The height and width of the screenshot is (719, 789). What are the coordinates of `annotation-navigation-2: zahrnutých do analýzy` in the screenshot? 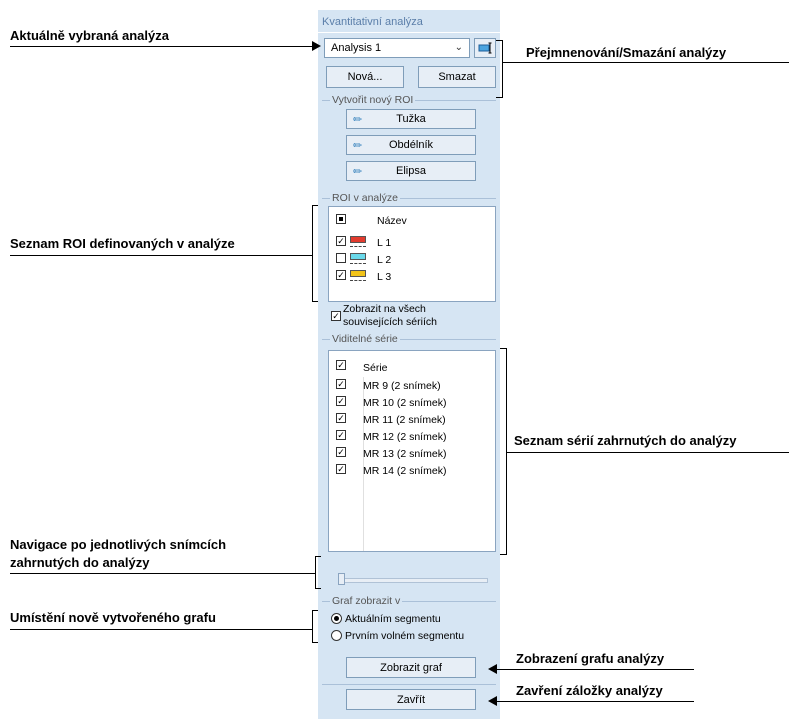 It's located at (80, 562).